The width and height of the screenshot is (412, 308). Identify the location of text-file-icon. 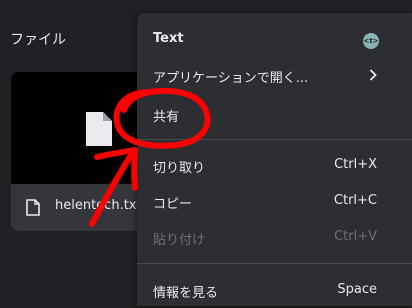
(33, 207).